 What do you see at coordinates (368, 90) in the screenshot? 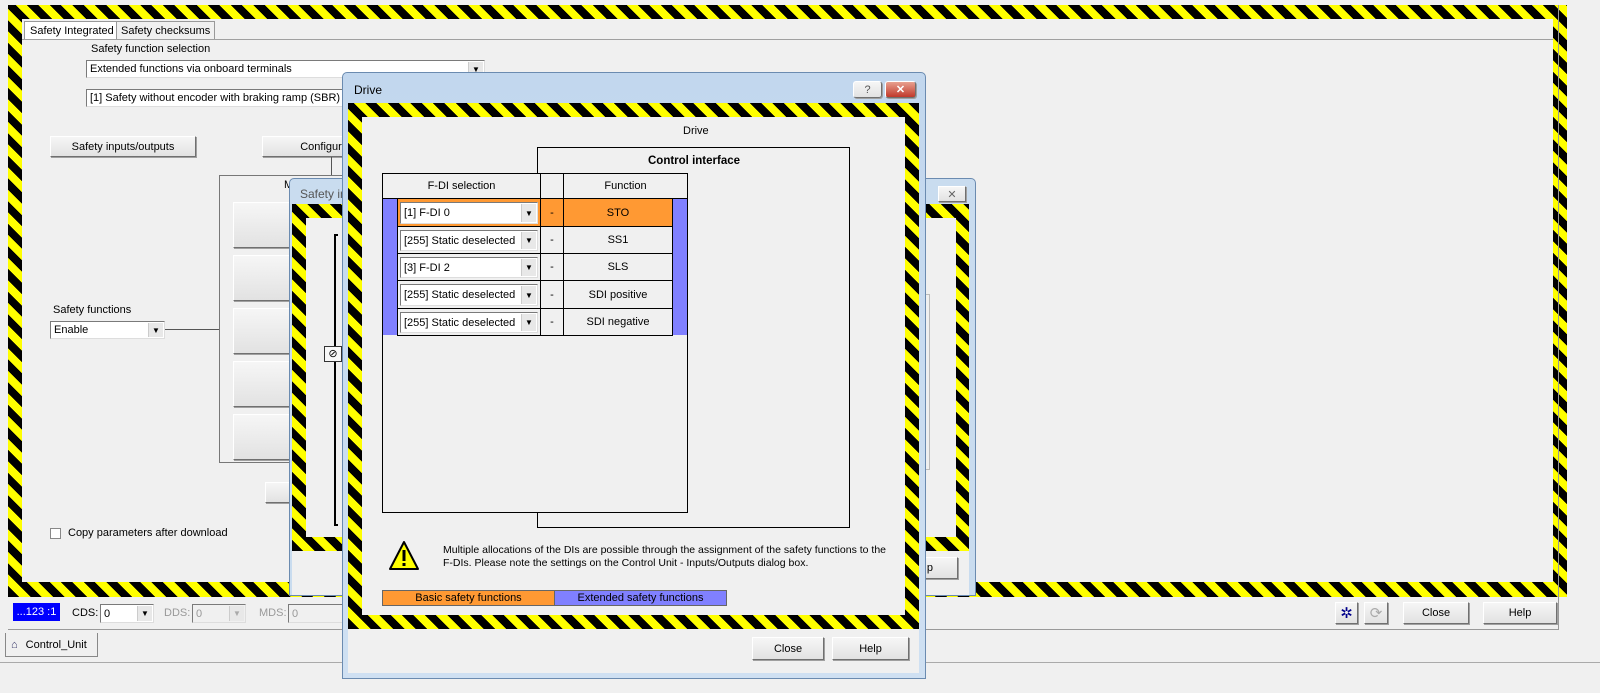
I see `drive-dialog-title: Drive` at bounding box center [368, 90].